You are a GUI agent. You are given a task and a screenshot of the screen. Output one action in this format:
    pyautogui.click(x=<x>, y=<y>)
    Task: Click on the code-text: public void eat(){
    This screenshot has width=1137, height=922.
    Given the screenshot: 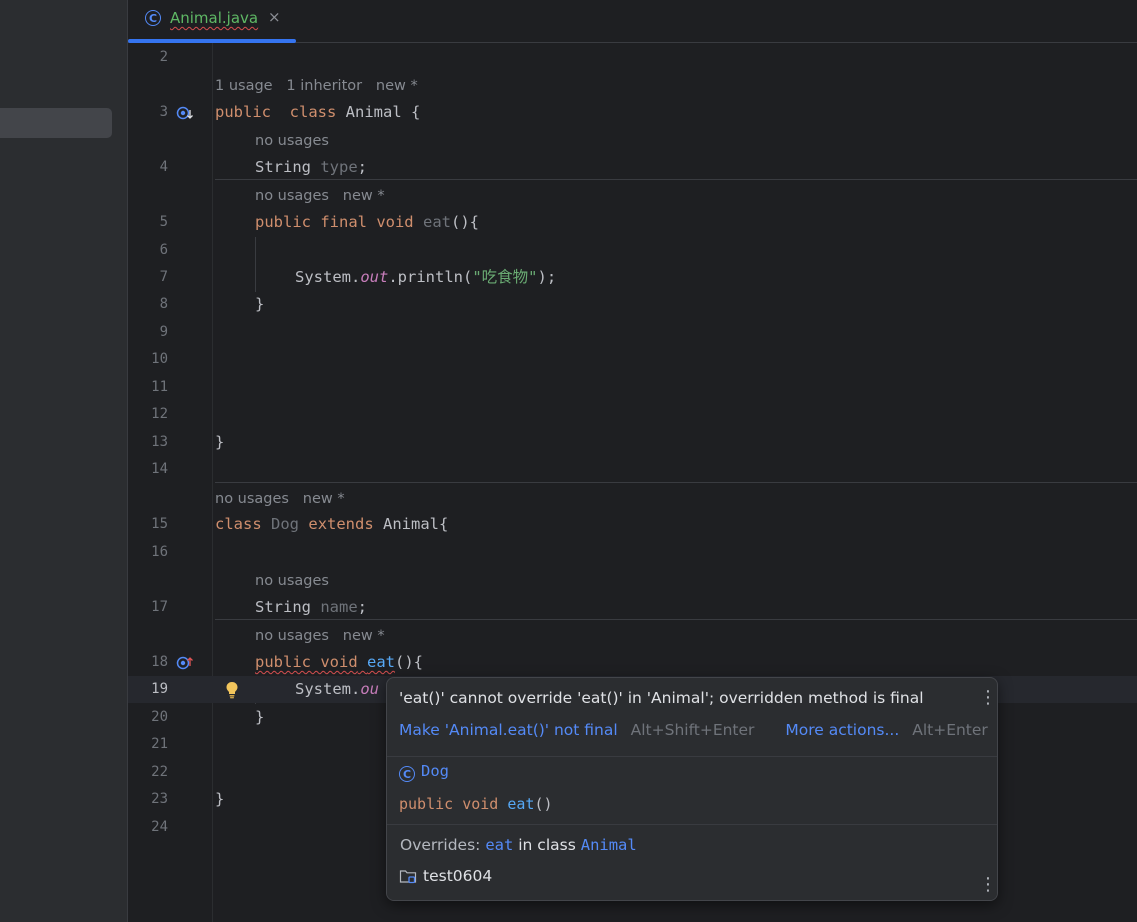 What is the action you would take?
    pyautogui.click(x=339, y=662)
    